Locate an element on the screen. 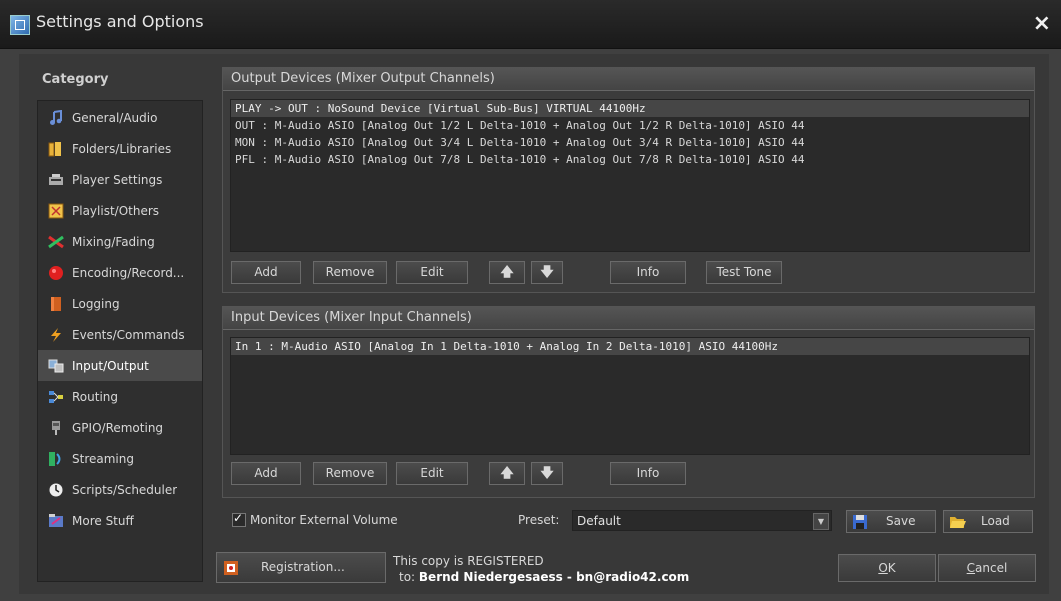  ok-accesskey: O is located at coordinates (883, 568).